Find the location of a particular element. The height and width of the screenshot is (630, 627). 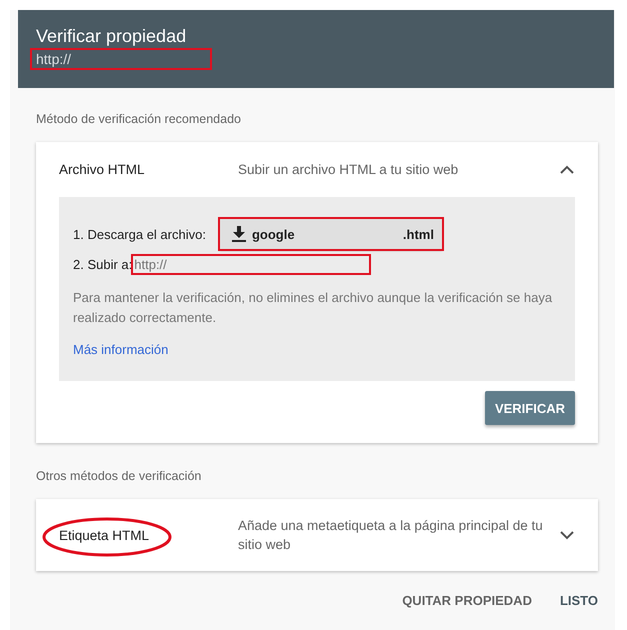

property-url: http:// is located at coordinates (54, 59).